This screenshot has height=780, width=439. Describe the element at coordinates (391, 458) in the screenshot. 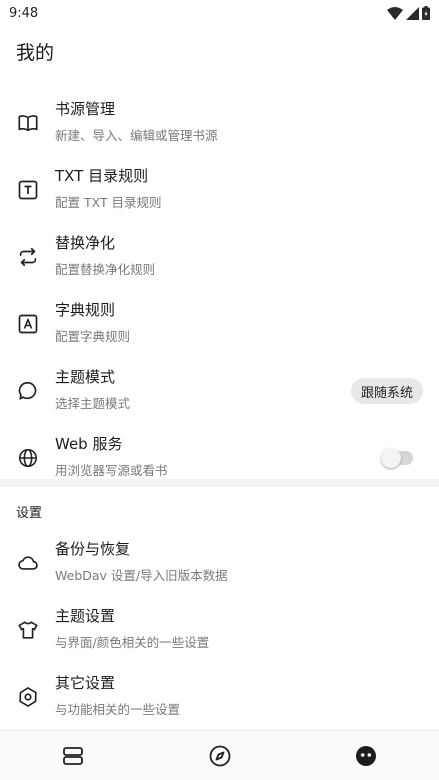

I see `toggle-knob` at that location.